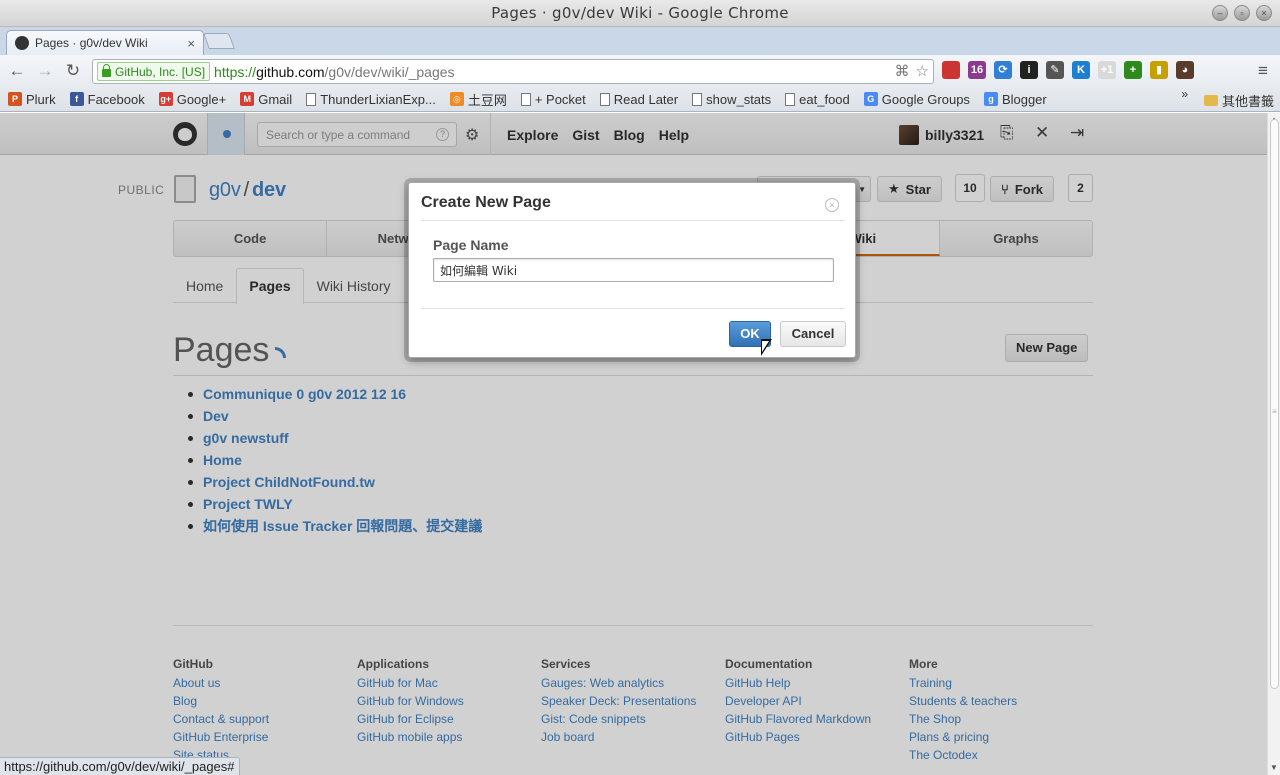  Describe the element at coordinates (1274, 767) in the screenshot. I see `scroll-down-icon: ▼` at that location.